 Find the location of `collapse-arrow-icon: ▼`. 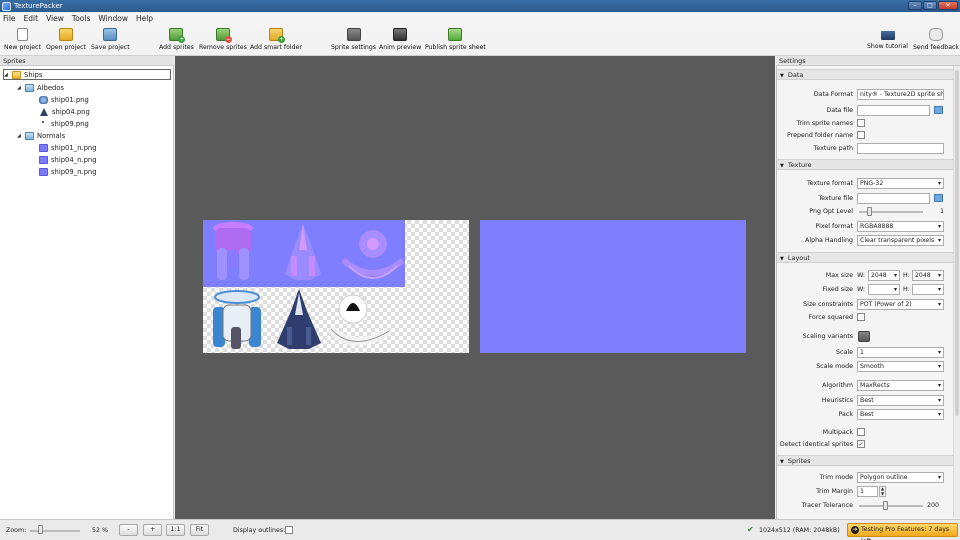

collapse-arrow-icon: ▼ is located at coordinates (782, 259).